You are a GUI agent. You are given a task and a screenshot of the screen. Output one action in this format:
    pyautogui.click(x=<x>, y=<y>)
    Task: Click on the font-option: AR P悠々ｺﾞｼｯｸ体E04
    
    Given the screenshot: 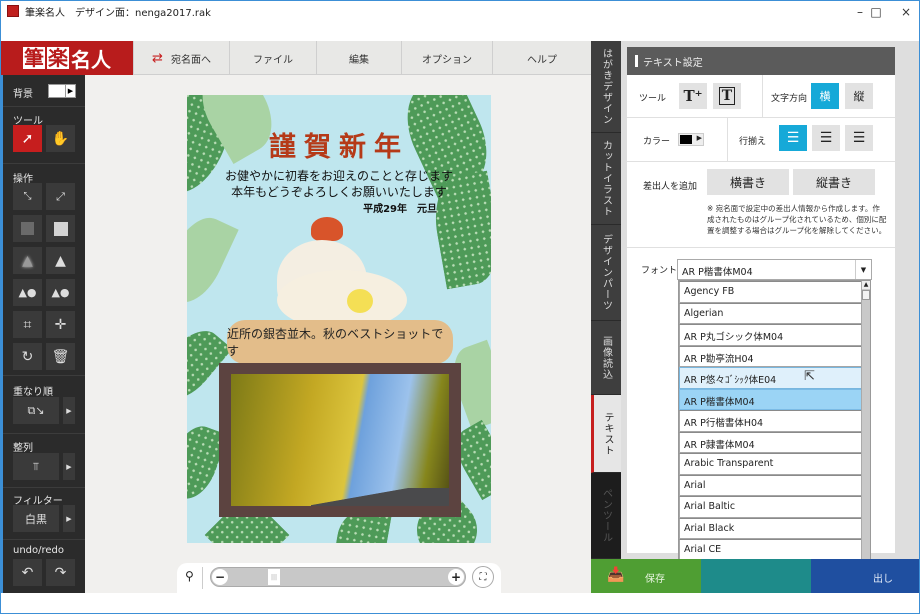 What is the action you would take?
    pyautogui.click(x=770, y=378)
    